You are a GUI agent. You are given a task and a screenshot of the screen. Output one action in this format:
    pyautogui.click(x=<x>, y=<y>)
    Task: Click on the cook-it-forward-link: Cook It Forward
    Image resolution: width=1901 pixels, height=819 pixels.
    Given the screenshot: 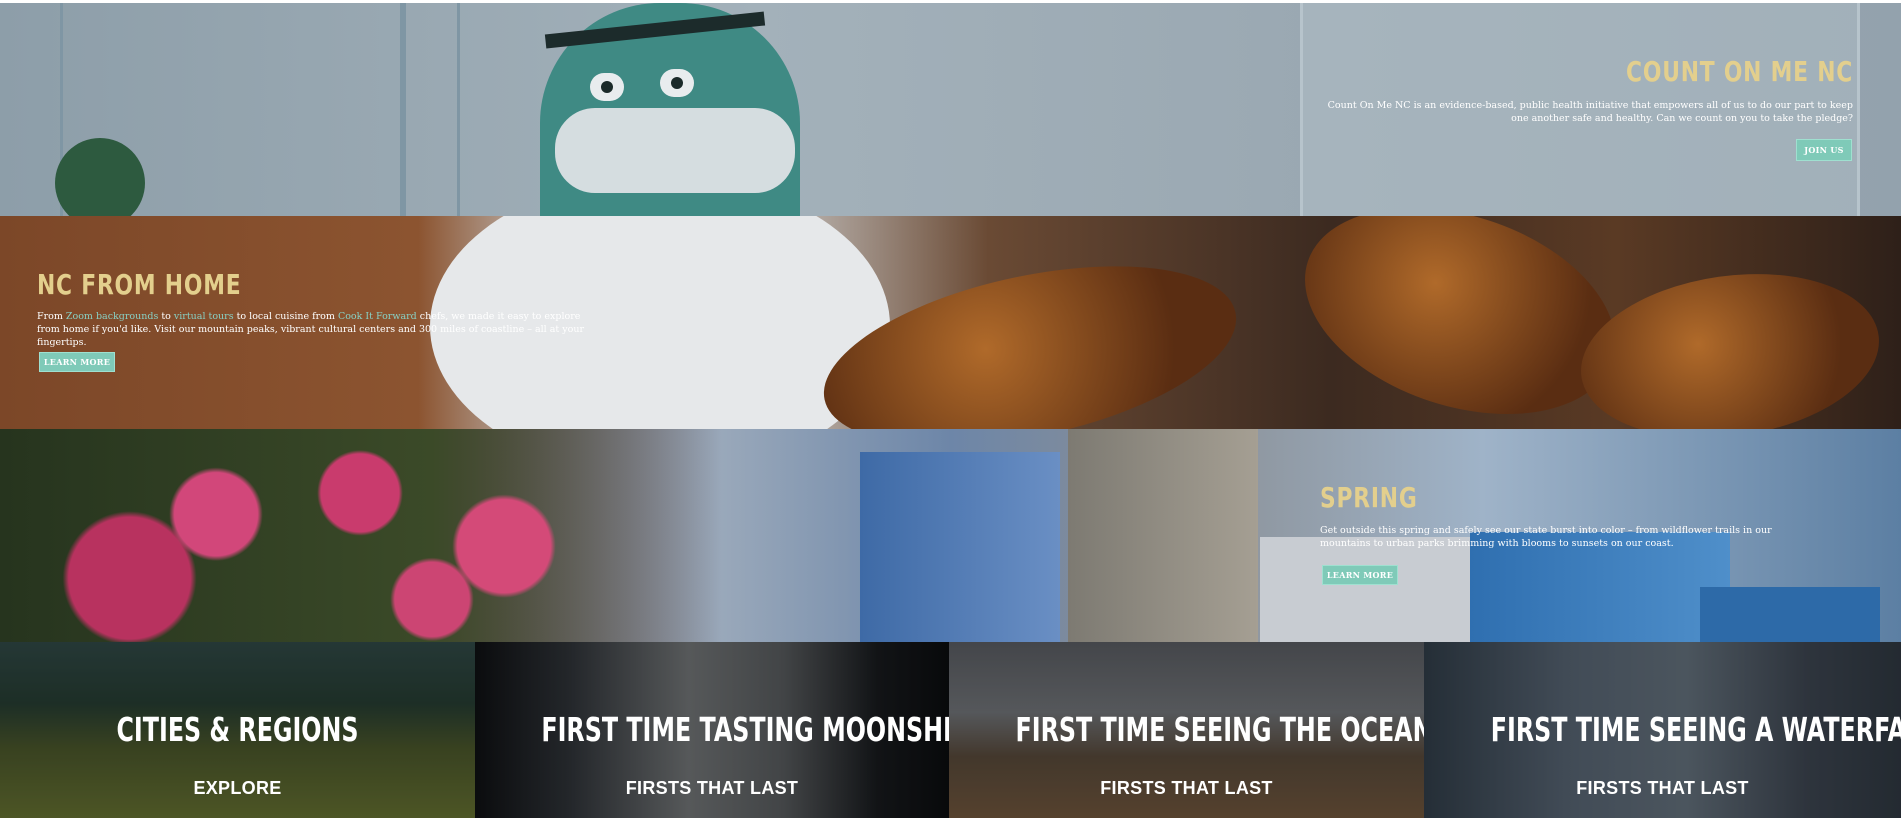 What is the action you would take?
    pyautogui.click(x=377, y=316)
    